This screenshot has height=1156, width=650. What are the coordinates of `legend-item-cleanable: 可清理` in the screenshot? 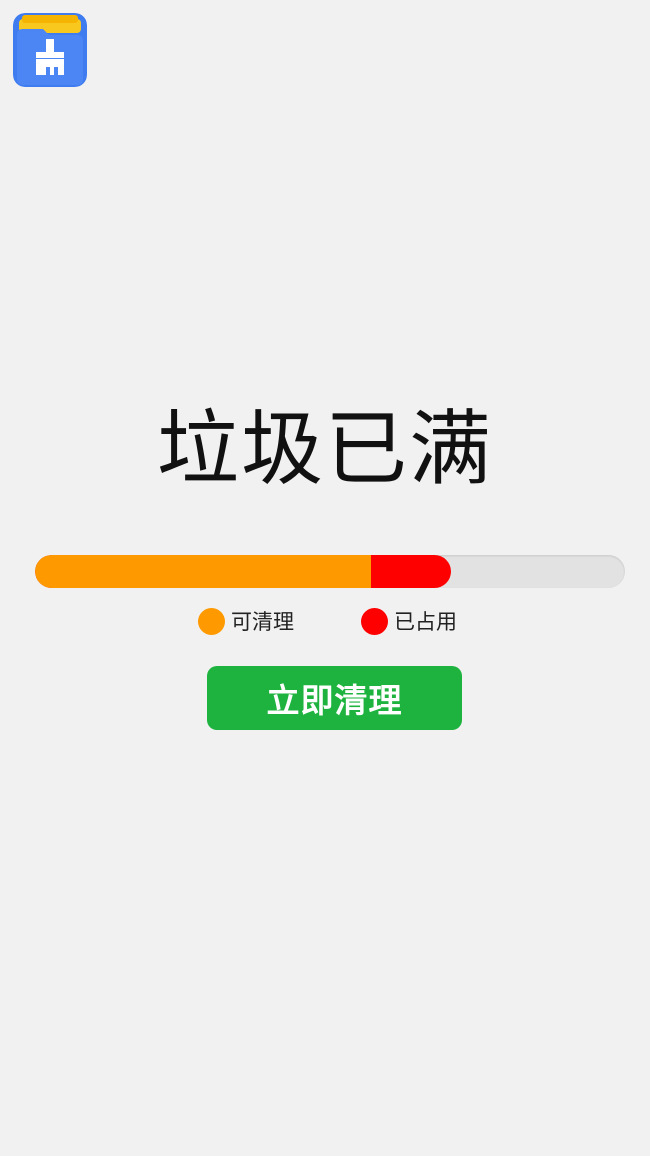 It's located at (246, 621).